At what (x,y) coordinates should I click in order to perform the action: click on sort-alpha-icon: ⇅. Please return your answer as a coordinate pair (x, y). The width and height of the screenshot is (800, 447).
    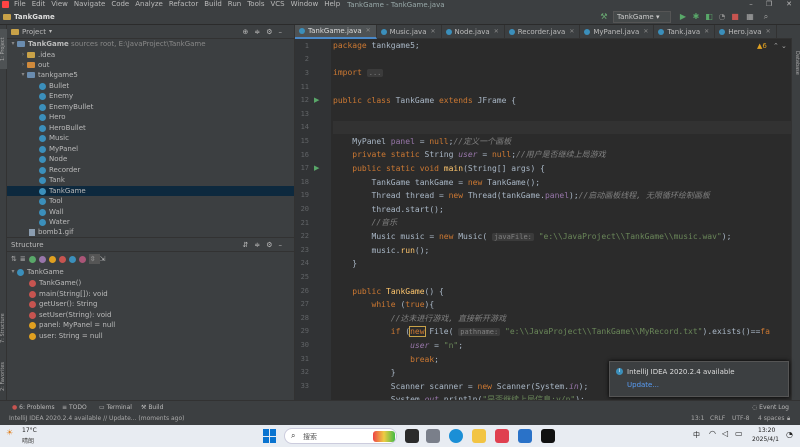
    Looking at the image, I should click on (15, 259).